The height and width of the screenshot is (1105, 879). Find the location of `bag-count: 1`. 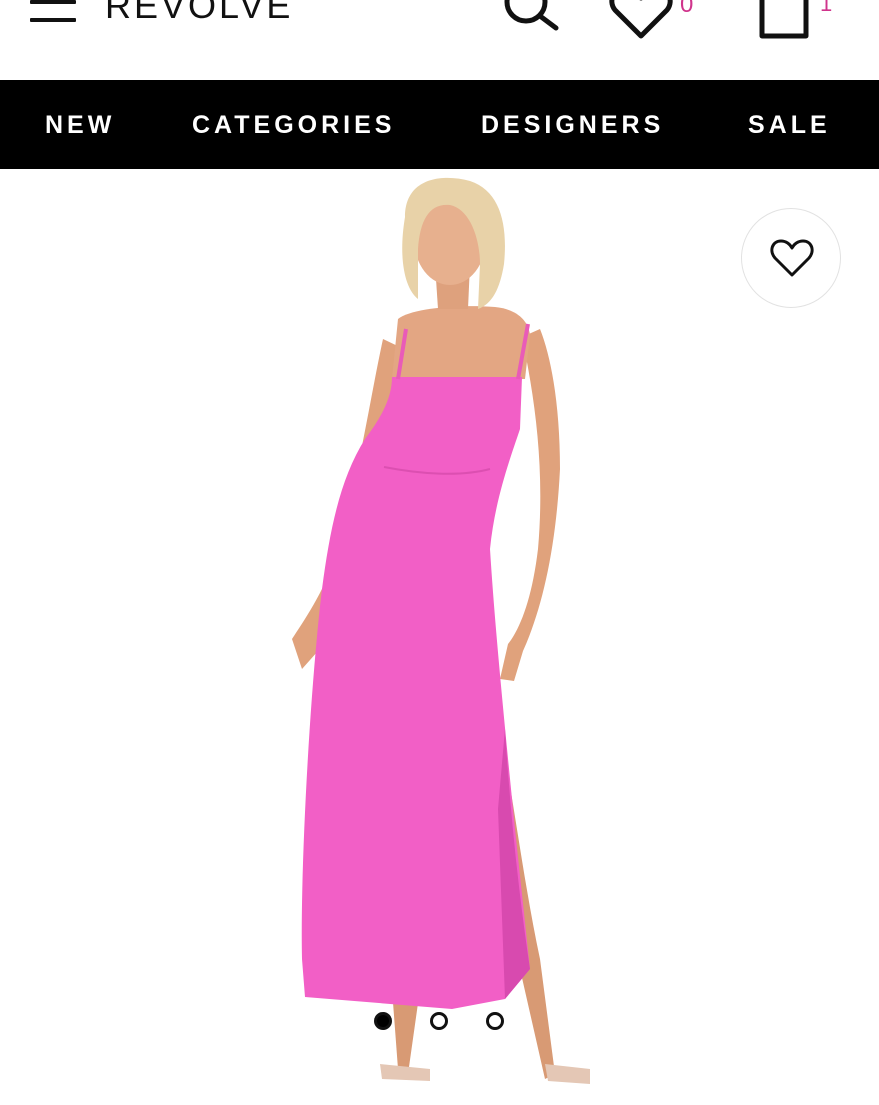

bag-count: 1 is located at coordinates (826, 8).